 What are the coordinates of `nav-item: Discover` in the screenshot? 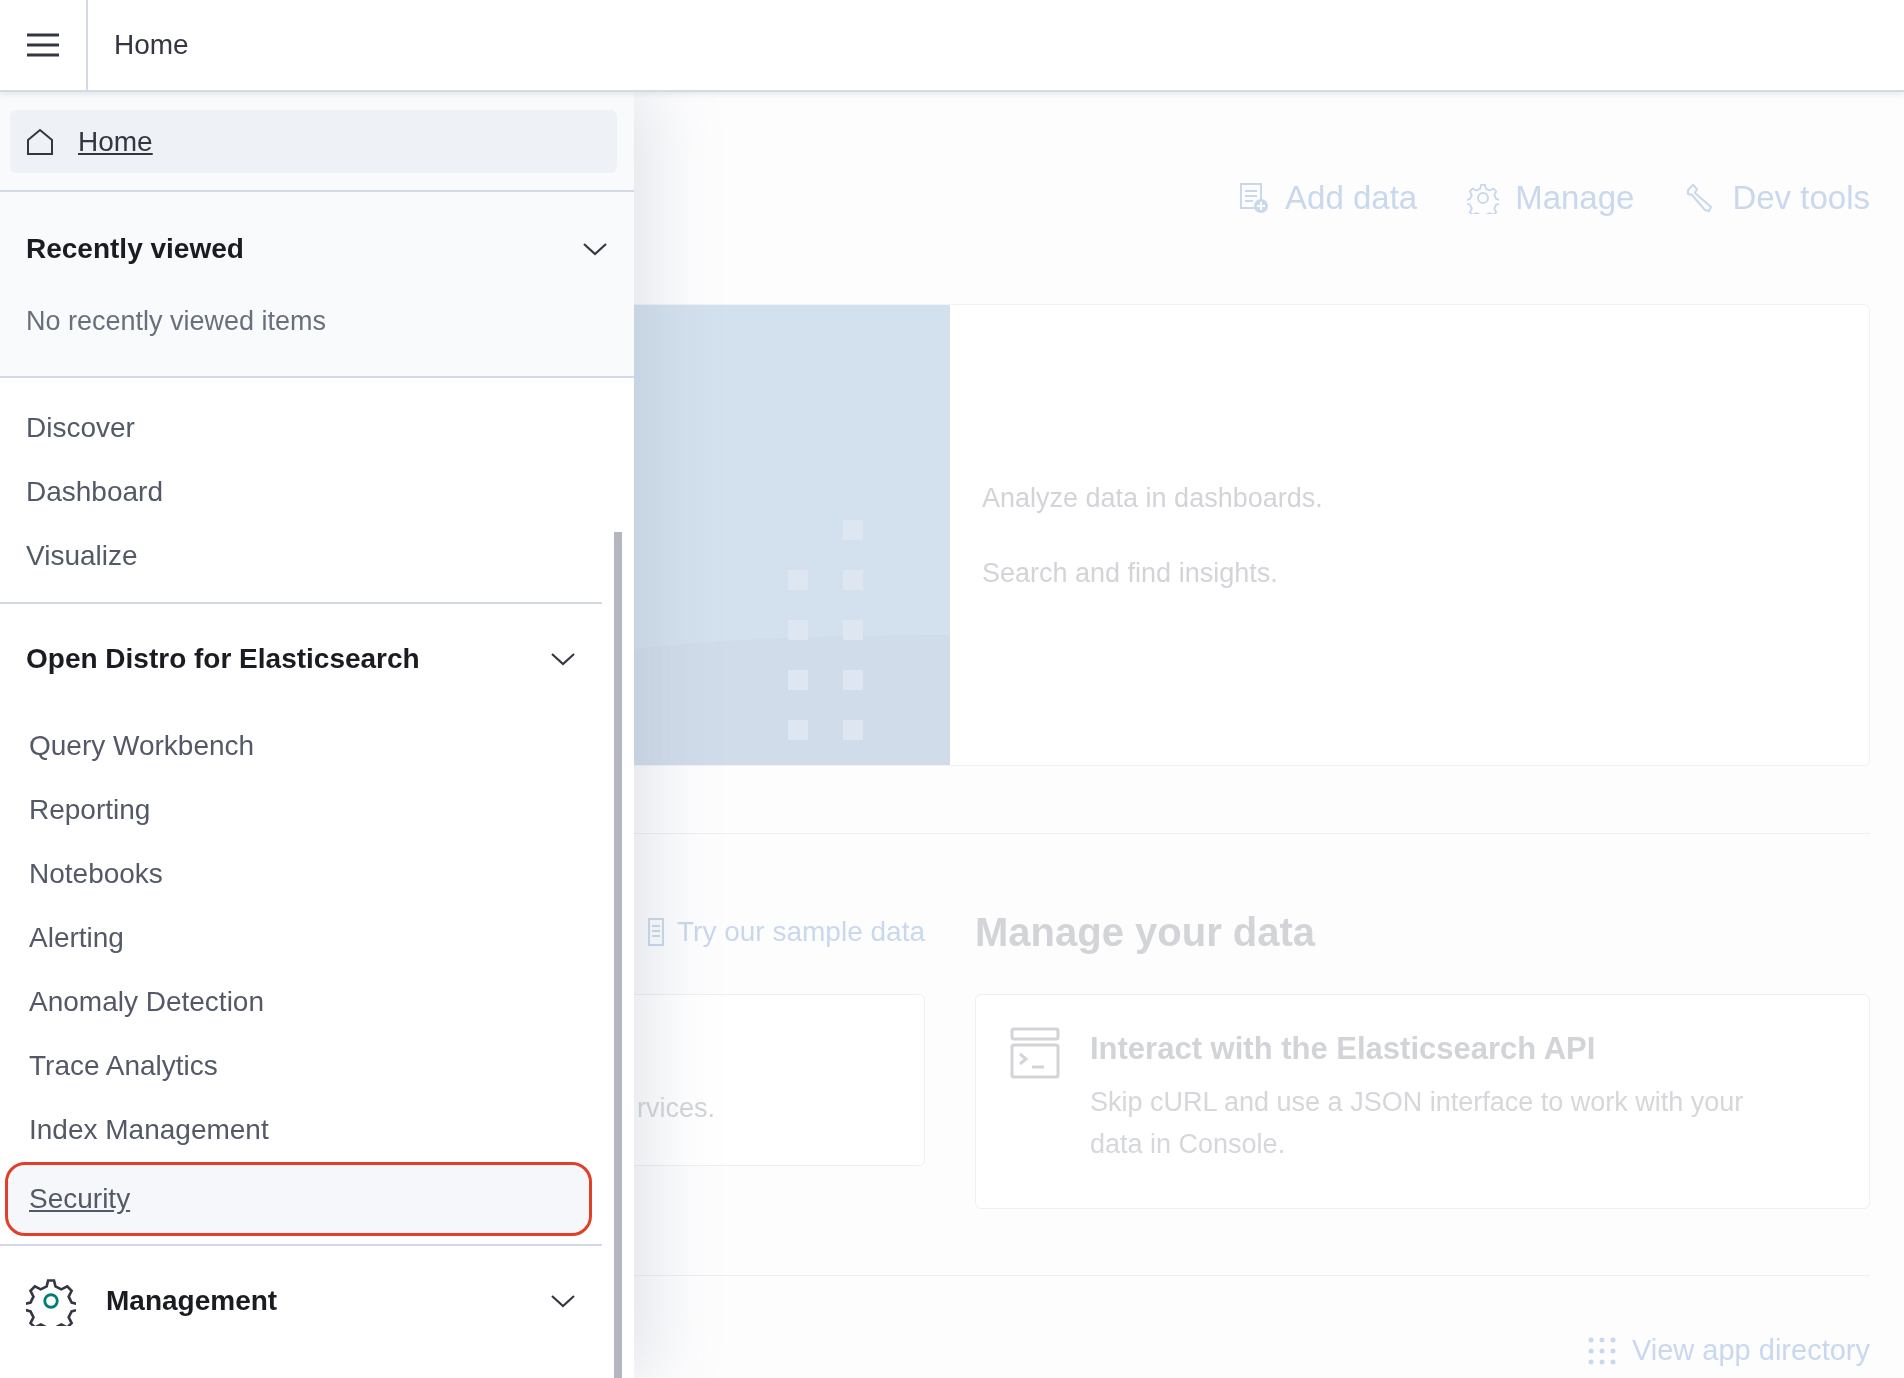 It's located at (301, 428).